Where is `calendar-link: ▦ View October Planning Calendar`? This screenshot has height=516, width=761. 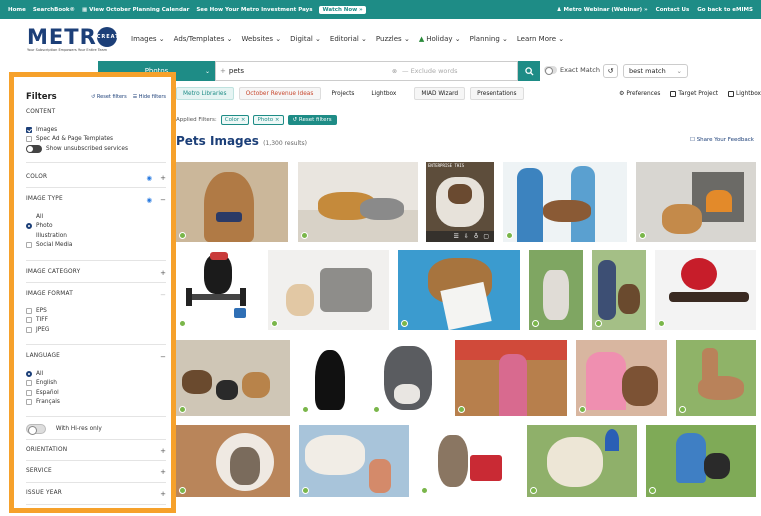
calendar-link: ▦ View October Planning Calendar is located at coordinates (135, 10).